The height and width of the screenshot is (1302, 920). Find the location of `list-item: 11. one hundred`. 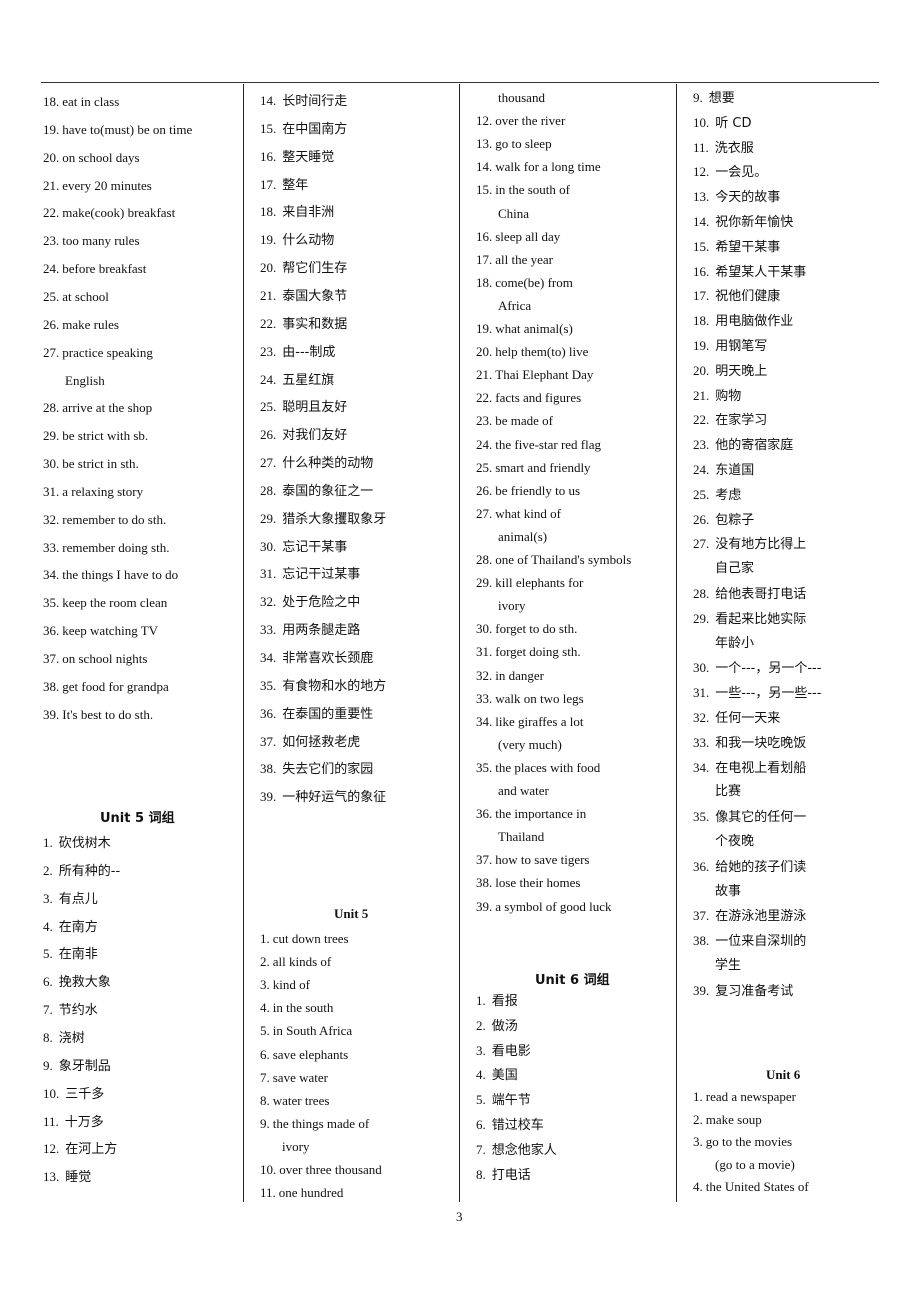

list-item: 11. one hundred is located at coordinates (301, 1193).